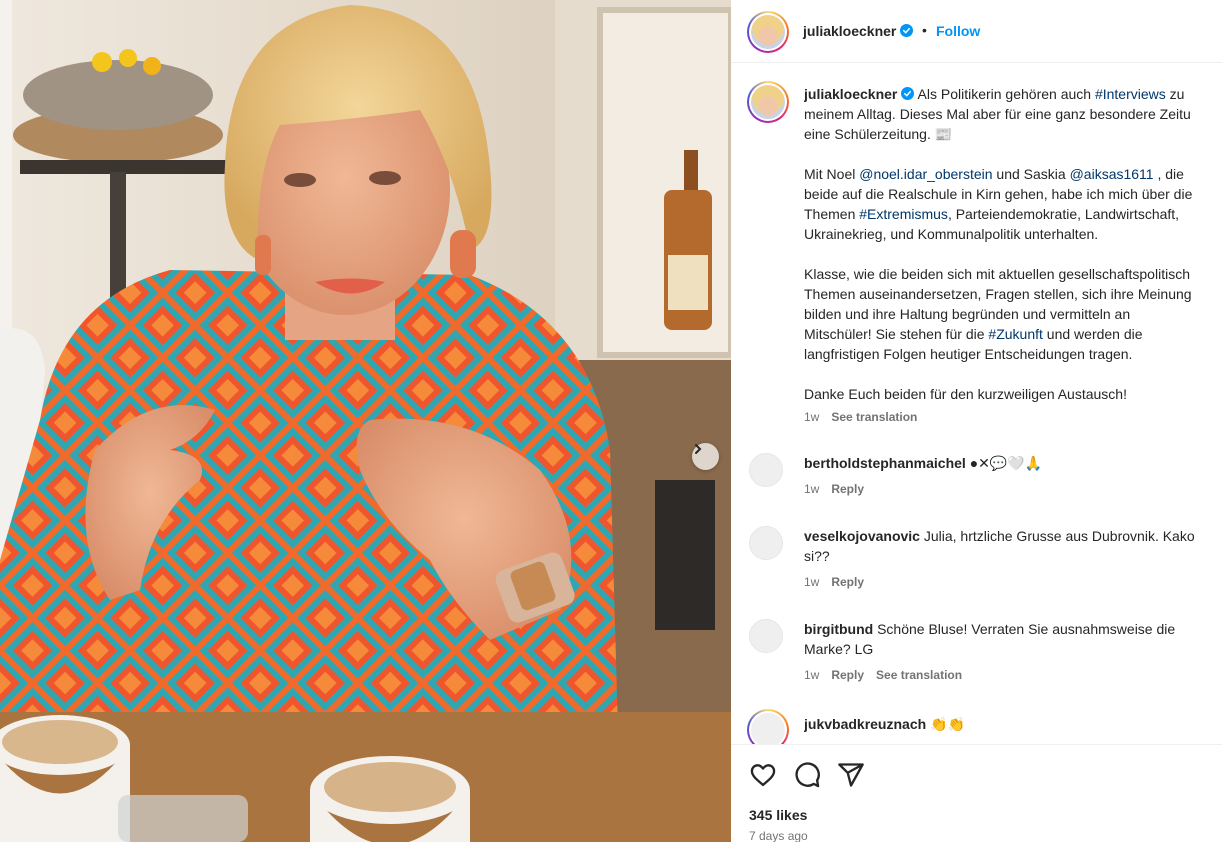  I want to click on author-username: juliakloeckner, so click(849, 31).